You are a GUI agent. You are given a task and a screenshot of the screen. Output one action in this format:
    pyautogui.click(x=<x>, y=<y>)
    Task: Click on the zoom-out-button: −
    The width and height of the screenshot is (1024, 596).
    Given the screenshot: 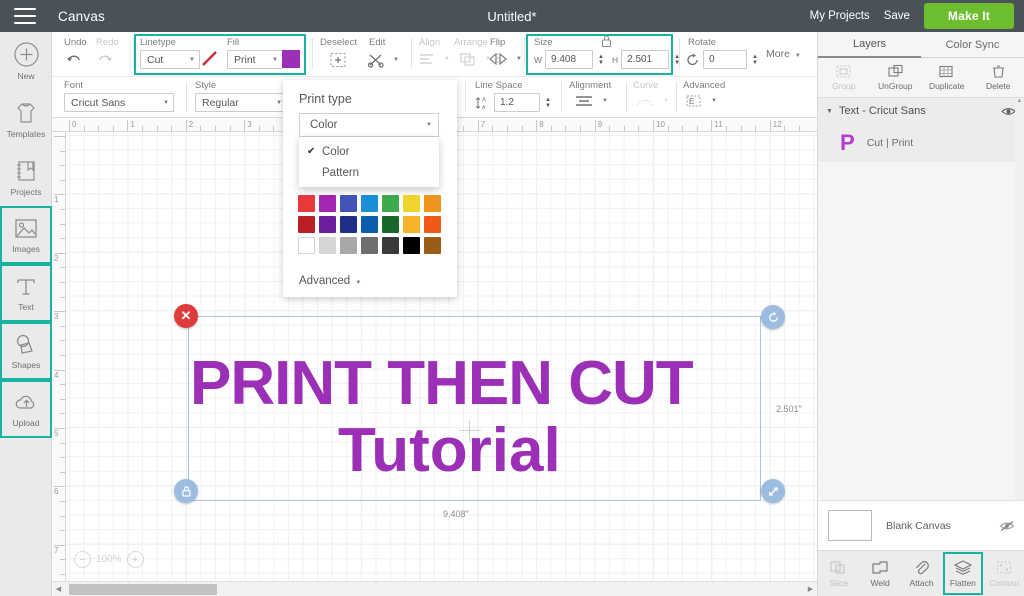 What is the action you would take?
    pyautogui.click(x=82, y=559)
    